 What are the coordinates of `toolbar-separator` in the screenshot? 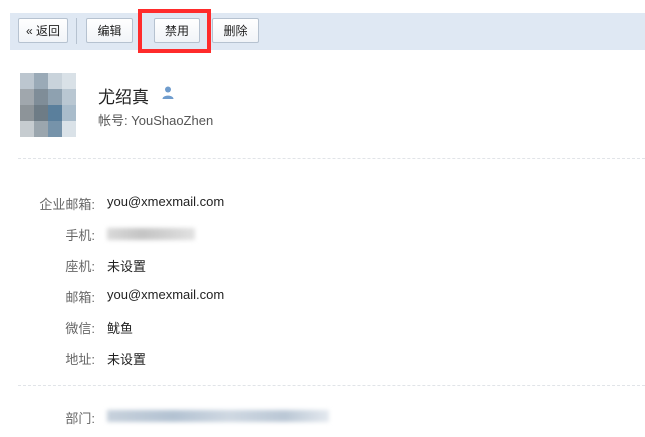 It's located at (76, 31).